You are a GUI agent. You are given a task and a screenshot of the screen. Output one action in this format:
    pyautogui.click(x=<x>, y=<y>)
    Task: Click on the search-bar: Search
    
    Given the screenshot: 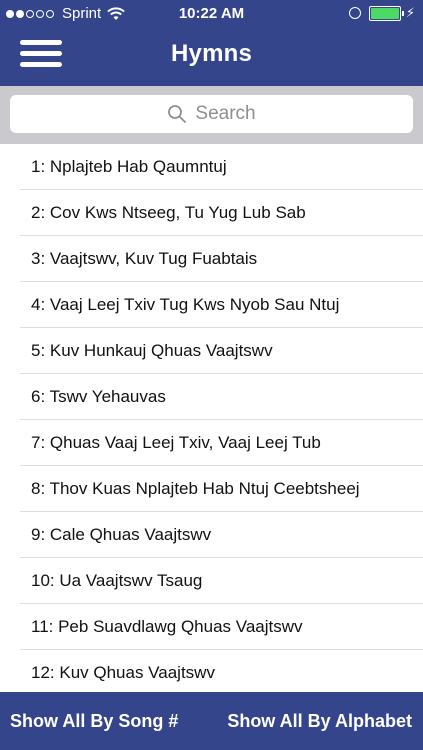 What is the action you would take?
    pyautogui.click(x=211, y=115)
    